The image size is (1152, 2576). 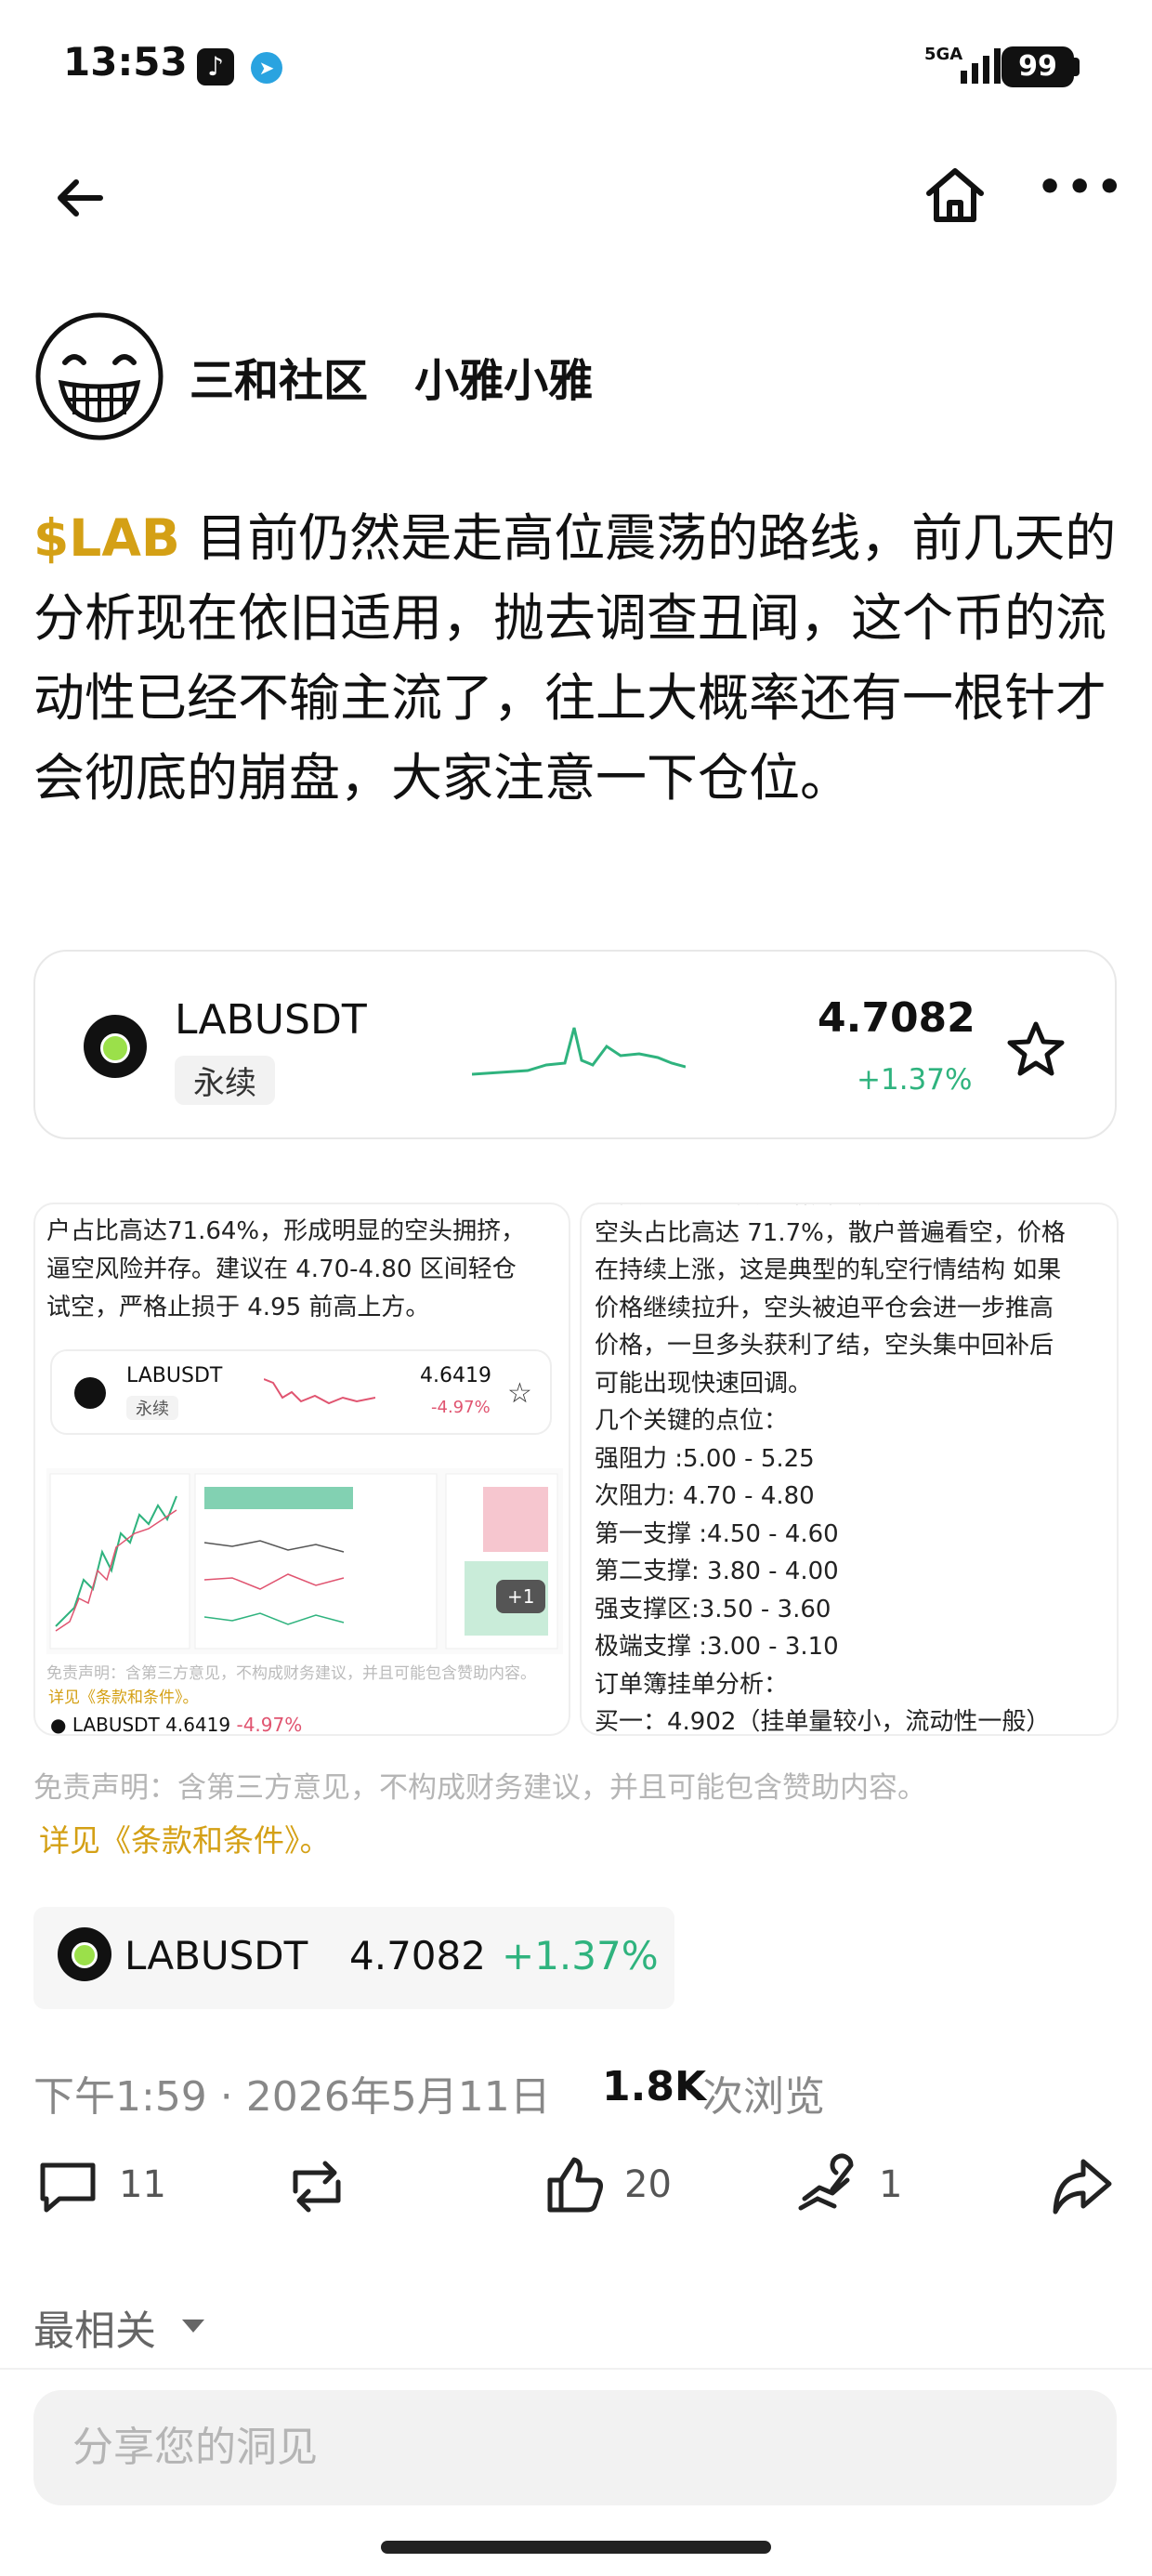 What do you see at coordinates (198, 1725) in the screenshot?
I see `image-left-ticker-price: 4.6419` at bounding box center [198, 1725].